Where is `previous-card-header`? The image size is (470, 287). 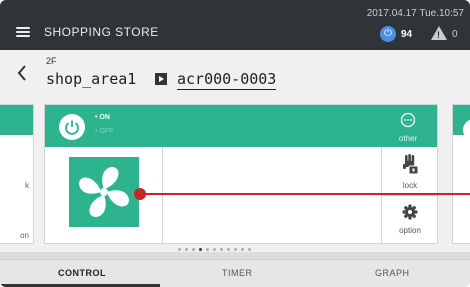 previous-card-header is located at coordinates (16, 120).